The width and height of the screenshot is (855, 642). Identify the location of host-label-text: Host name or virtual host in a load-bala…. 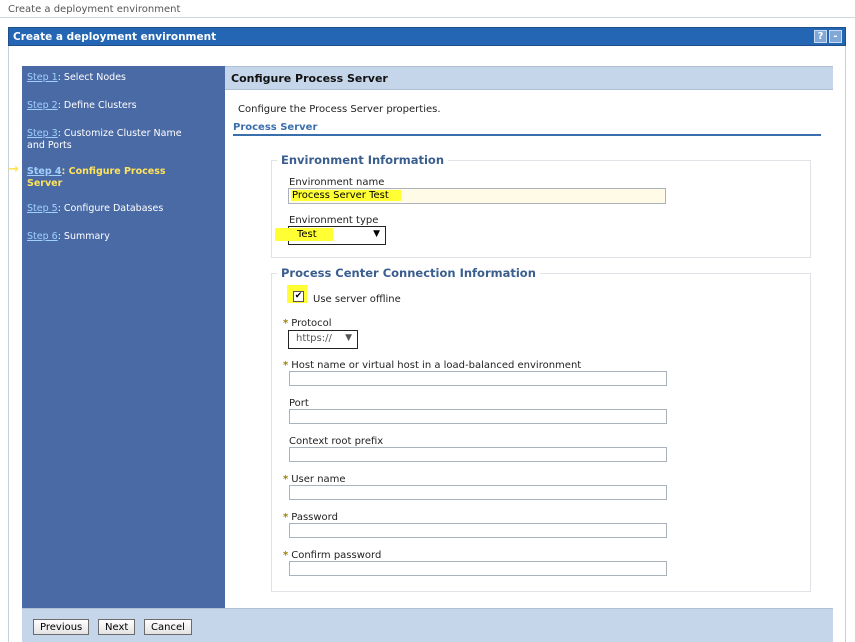
(436, 365).